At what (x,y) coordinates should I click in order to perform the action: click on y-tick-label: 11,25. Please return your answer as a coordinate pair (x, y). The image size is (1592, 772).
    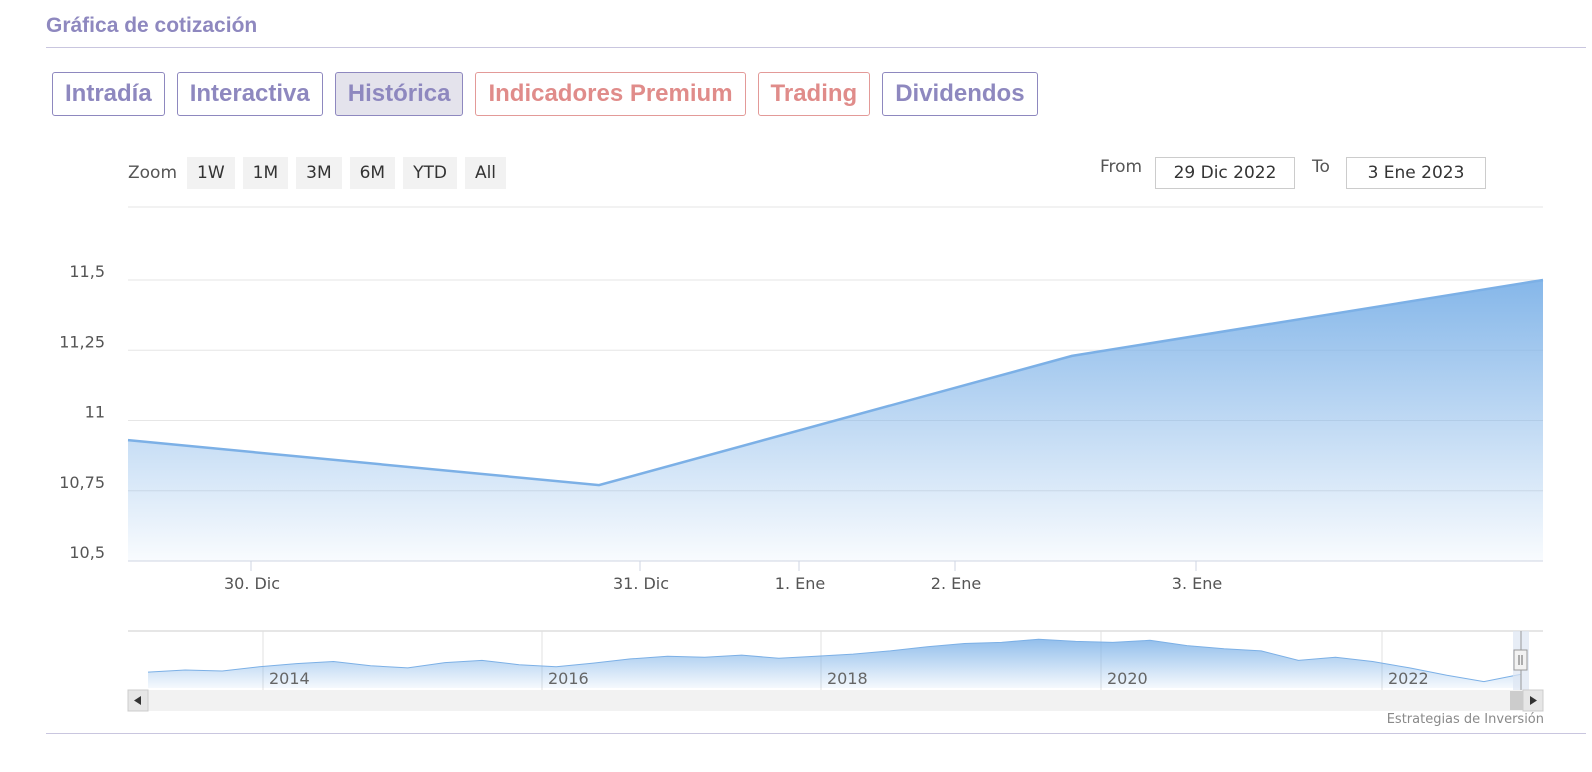
    Looking at the image, I should click on (82, 341).